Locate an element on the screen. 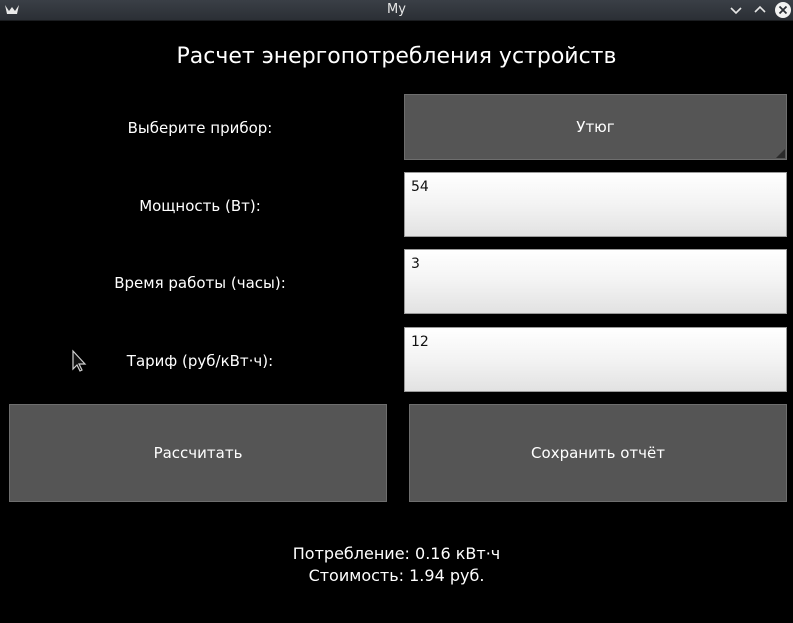  title-bar: My is located at coordinates (396, 10).